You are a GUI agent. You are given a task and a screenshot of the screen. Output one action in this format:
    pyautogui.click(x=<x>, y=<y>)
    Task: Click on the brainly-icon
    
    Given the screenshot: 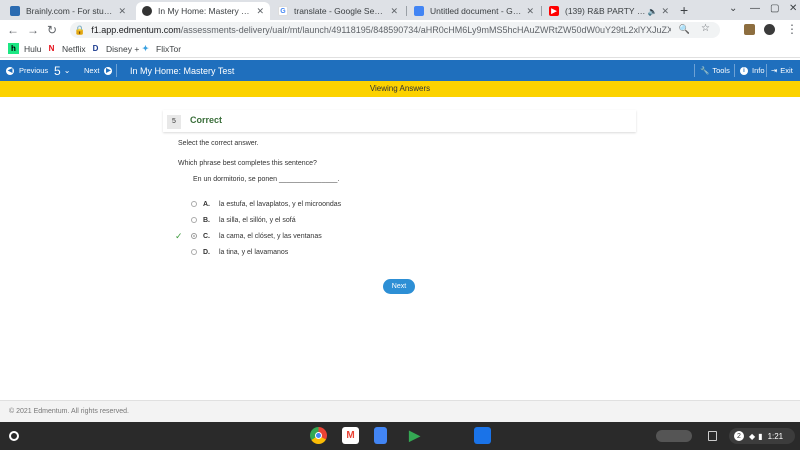 What is the action you would take?
    pyautogui.click(x=15, y=11)
    